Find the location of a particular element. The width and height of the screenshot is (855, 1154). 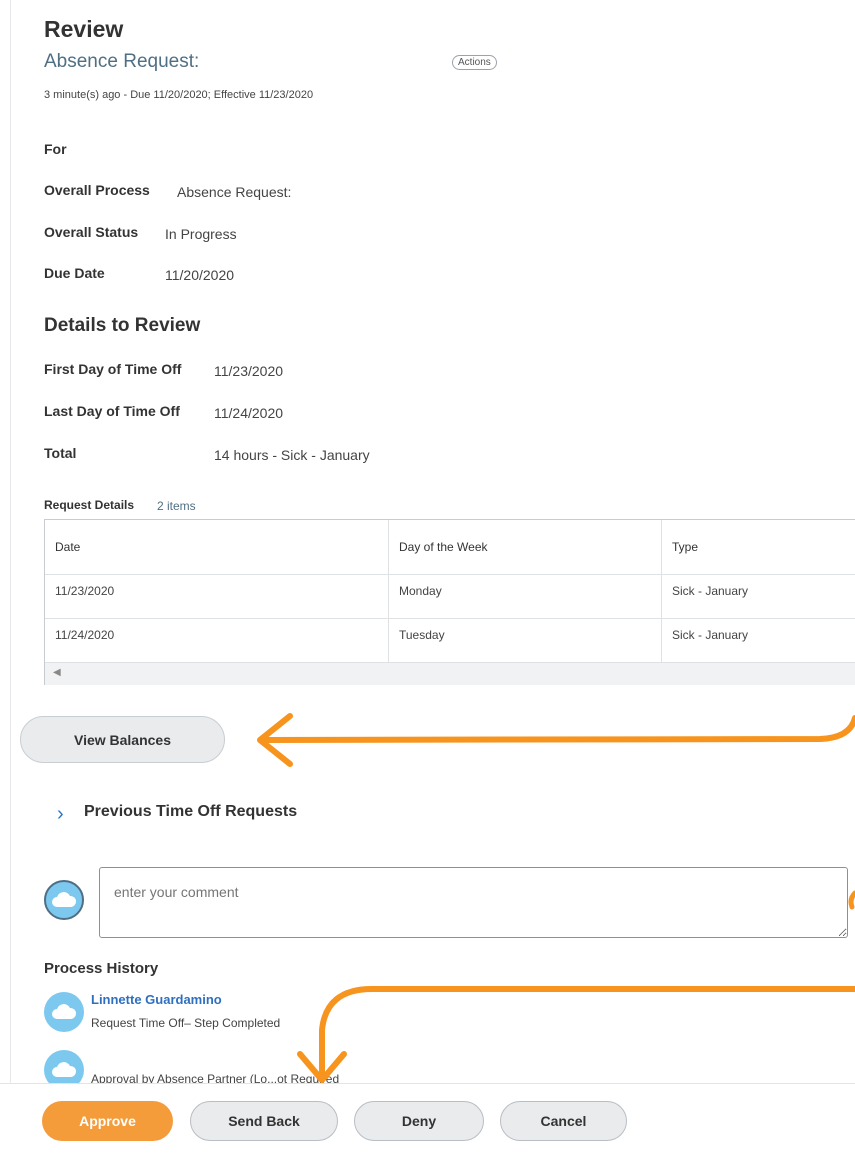

request-details-count: 2 items is located at coordinates (176, 506).